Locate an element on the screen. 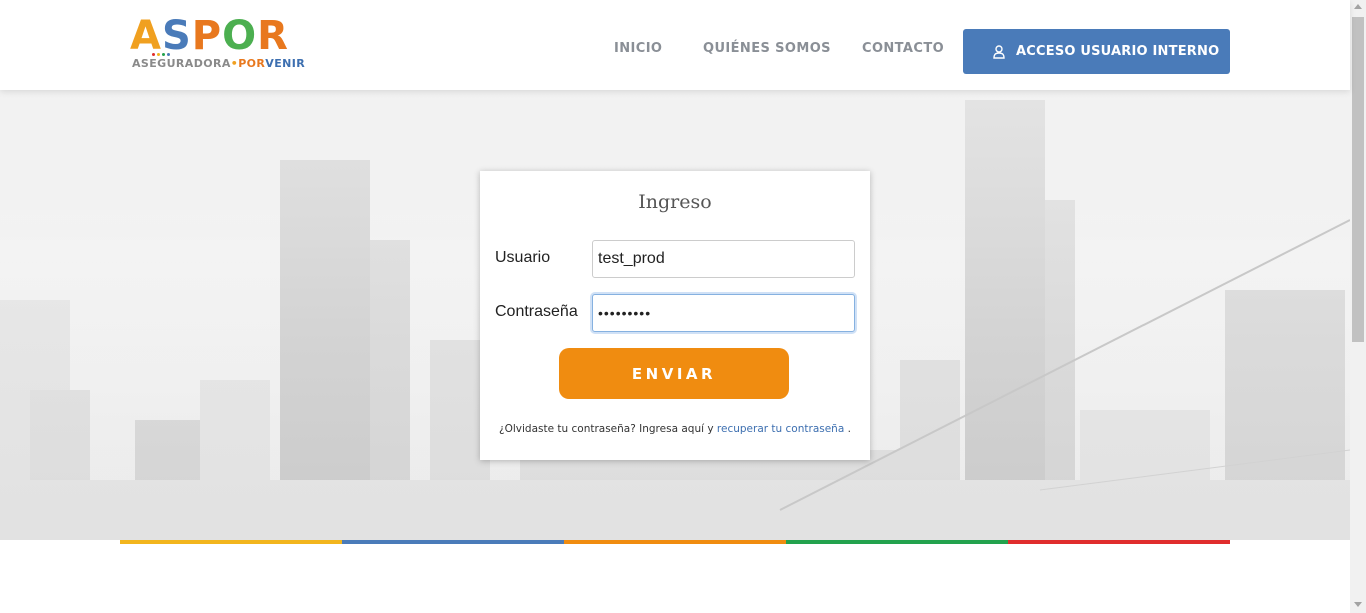 The width and height of the screenshot is (1366, 613). logo-letter-p: P is located at coordinates (207, 36).